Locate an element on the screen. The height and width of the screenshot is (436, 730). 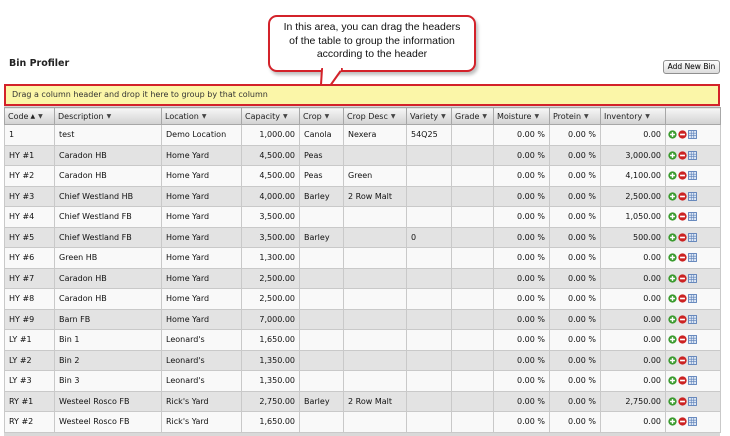
column-header-inventory: Inventory ▼ is located at coordinates (633, 116).